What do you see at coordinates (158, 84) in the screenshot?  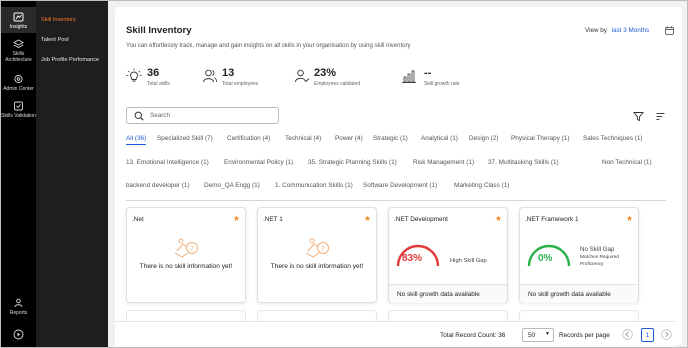 I see `stat-total-skills-label: Total skills` at bounding box center [158, 84].